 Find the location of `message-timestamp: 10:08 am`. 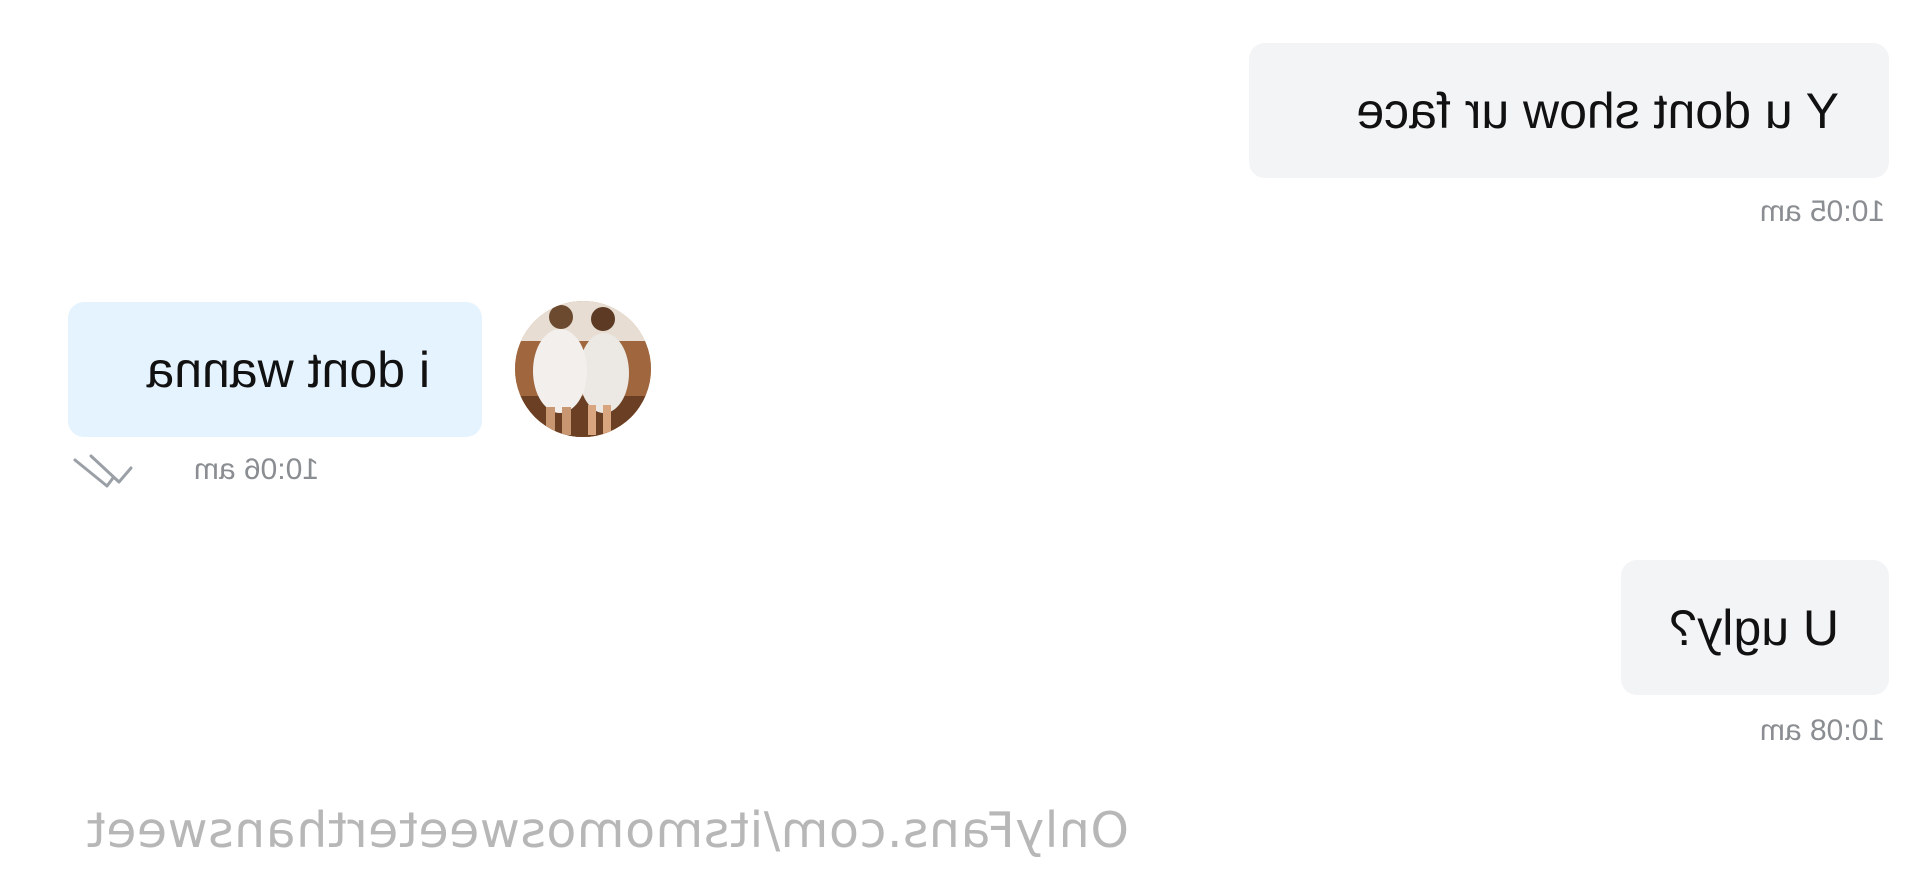

message-timestamp: 10:08 am is located at coordinates (1822, 730).